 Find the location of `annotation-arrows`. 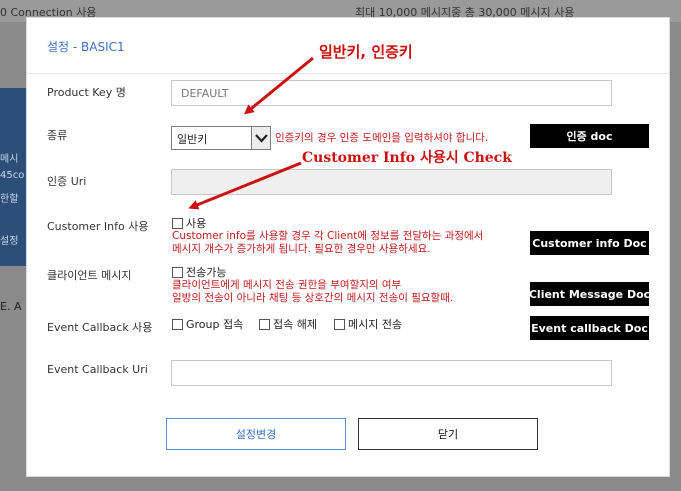

annotation-arrows is located at coordinates (251, 133).